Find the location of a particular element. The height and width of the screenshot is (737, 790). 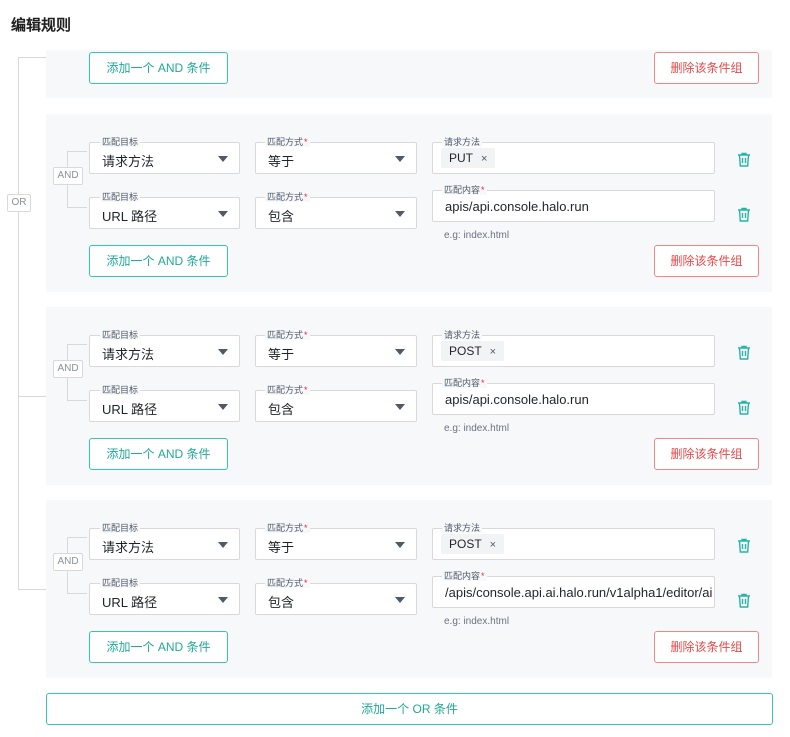

or-badge: OR is located at coordinates (19, 203).